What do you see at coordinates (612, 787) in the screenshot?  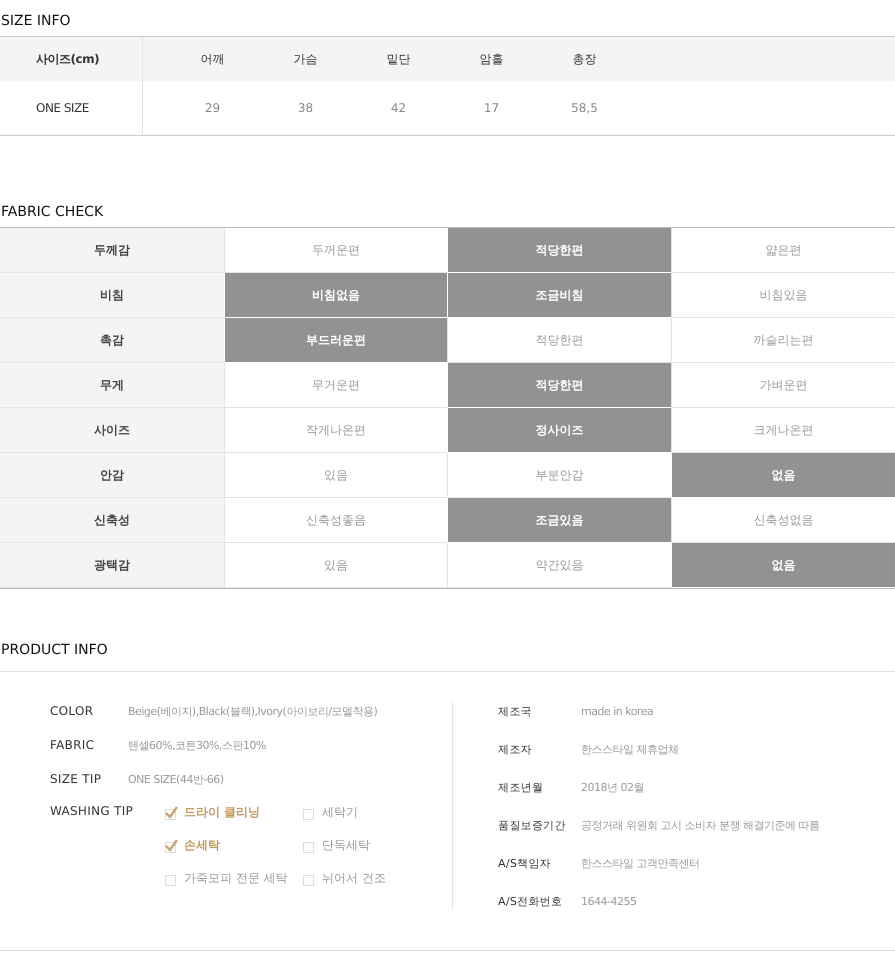 I see `info-value: 2018년 02월` at bounding box center [612, 787].